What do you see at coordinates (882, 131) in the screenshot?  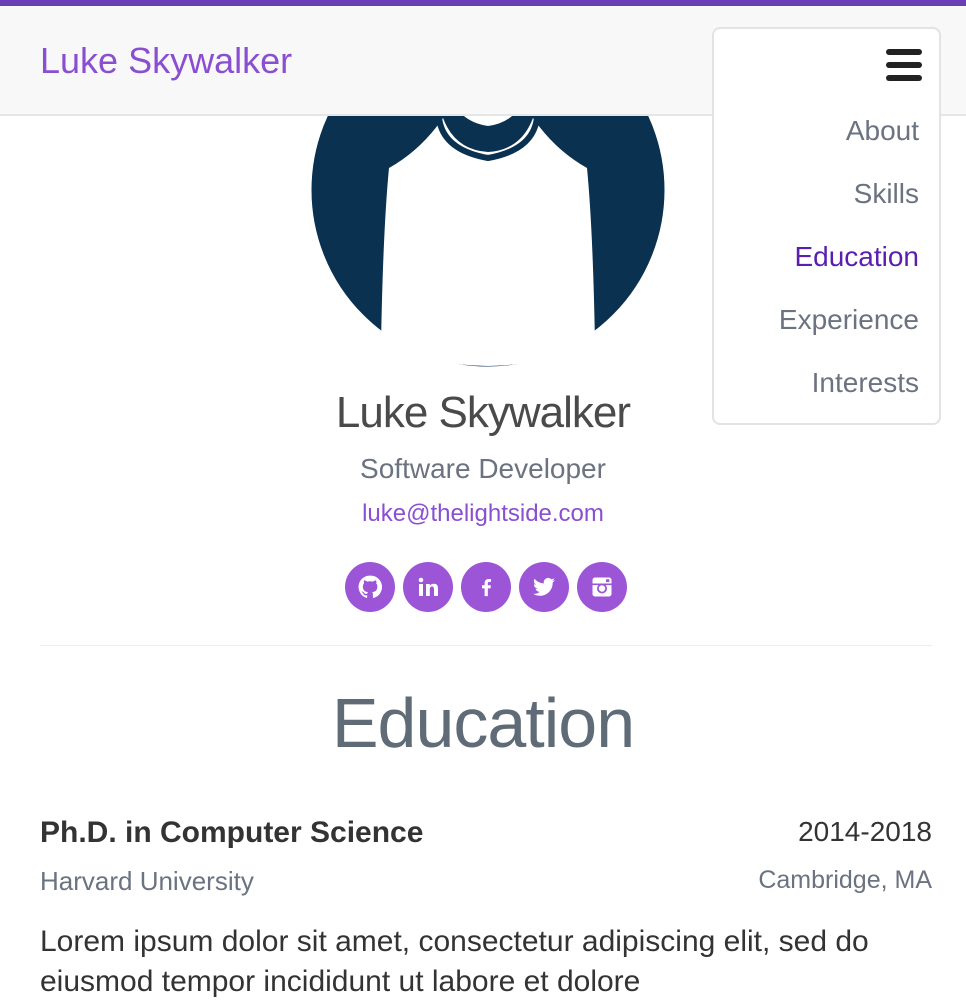 I see `nav-item-about: About` at bounding box center [882, 131].